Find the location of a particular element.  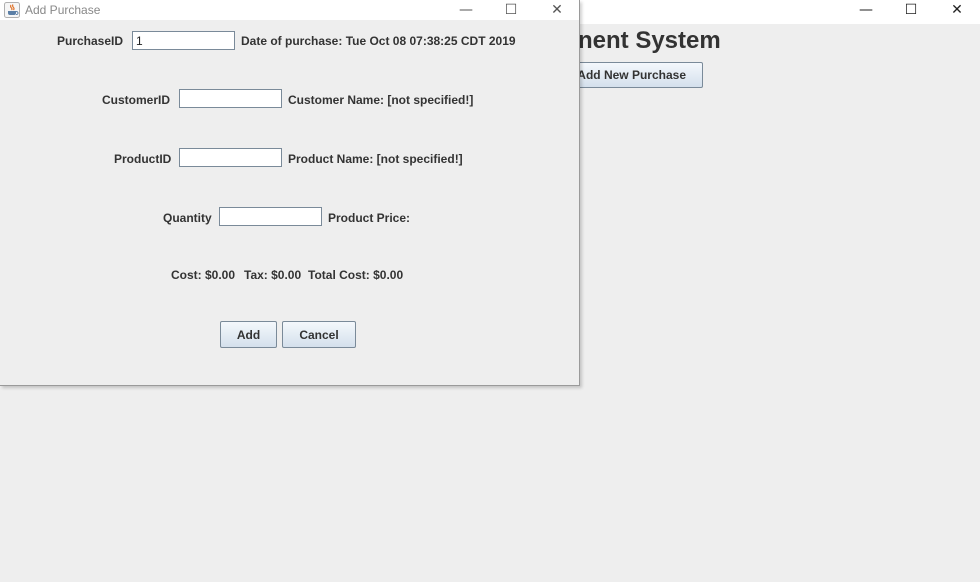

customer-id-label: CustomerID is located at coordinates (136, 100).